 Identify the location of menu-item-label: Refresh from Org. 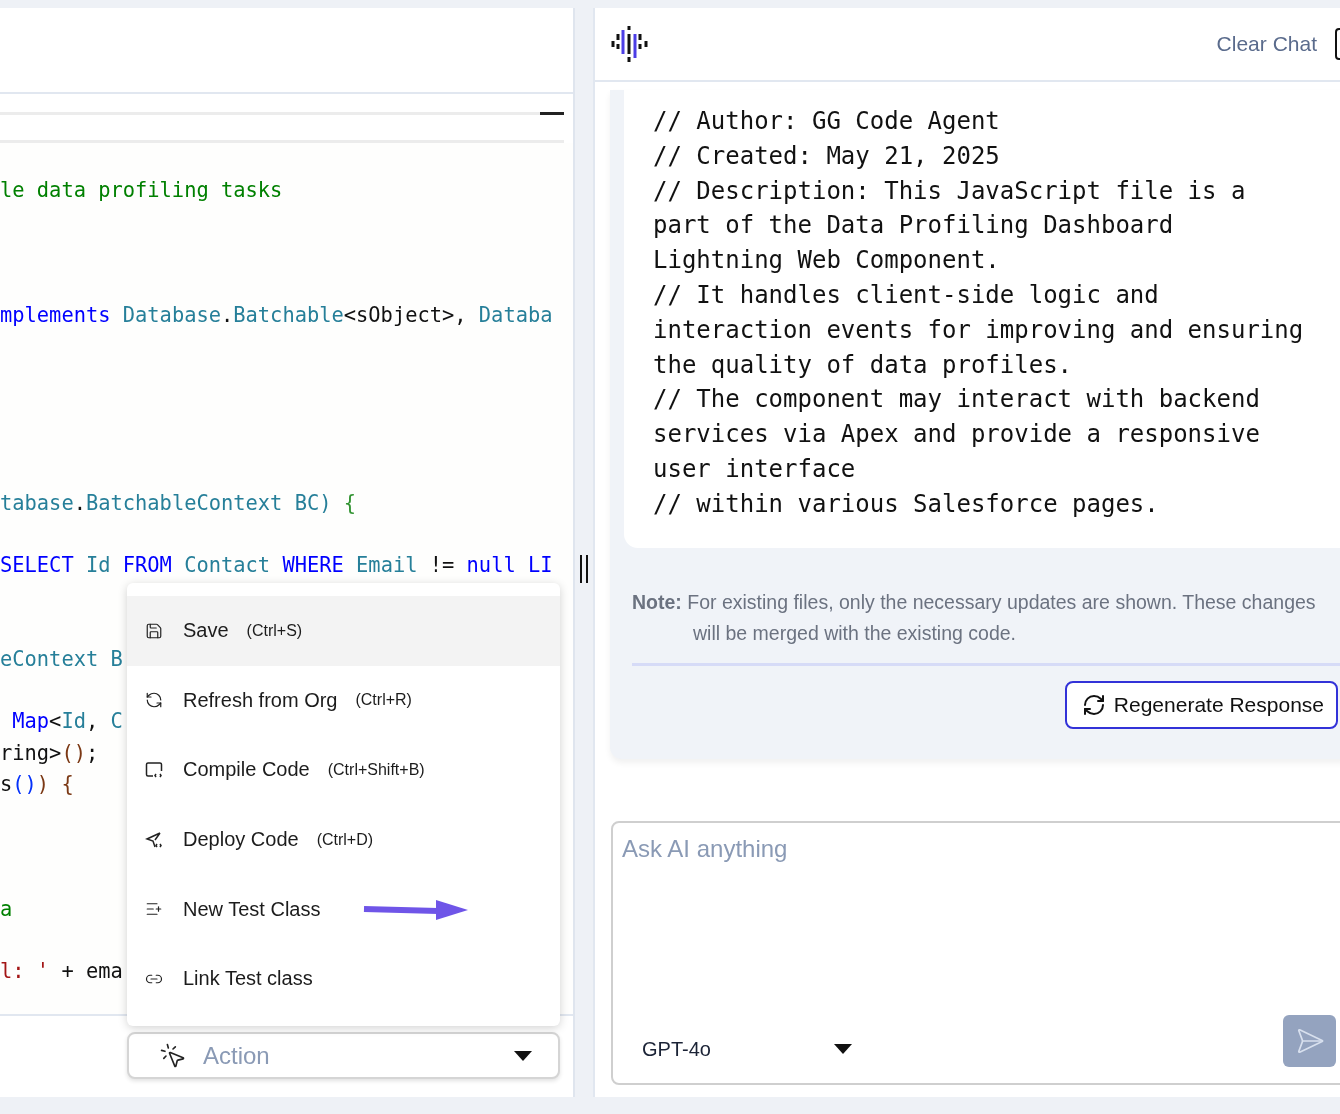
(260, 700).